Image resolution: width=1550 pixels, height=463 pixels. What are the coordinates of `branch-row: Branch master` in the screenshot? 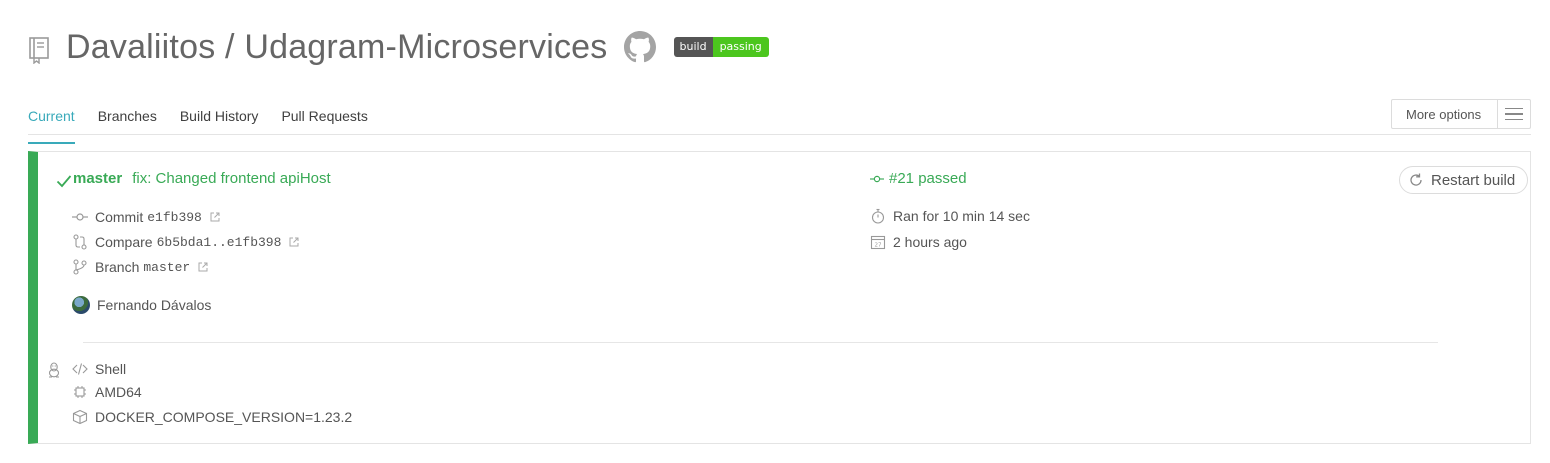 It's located at (140, 267).